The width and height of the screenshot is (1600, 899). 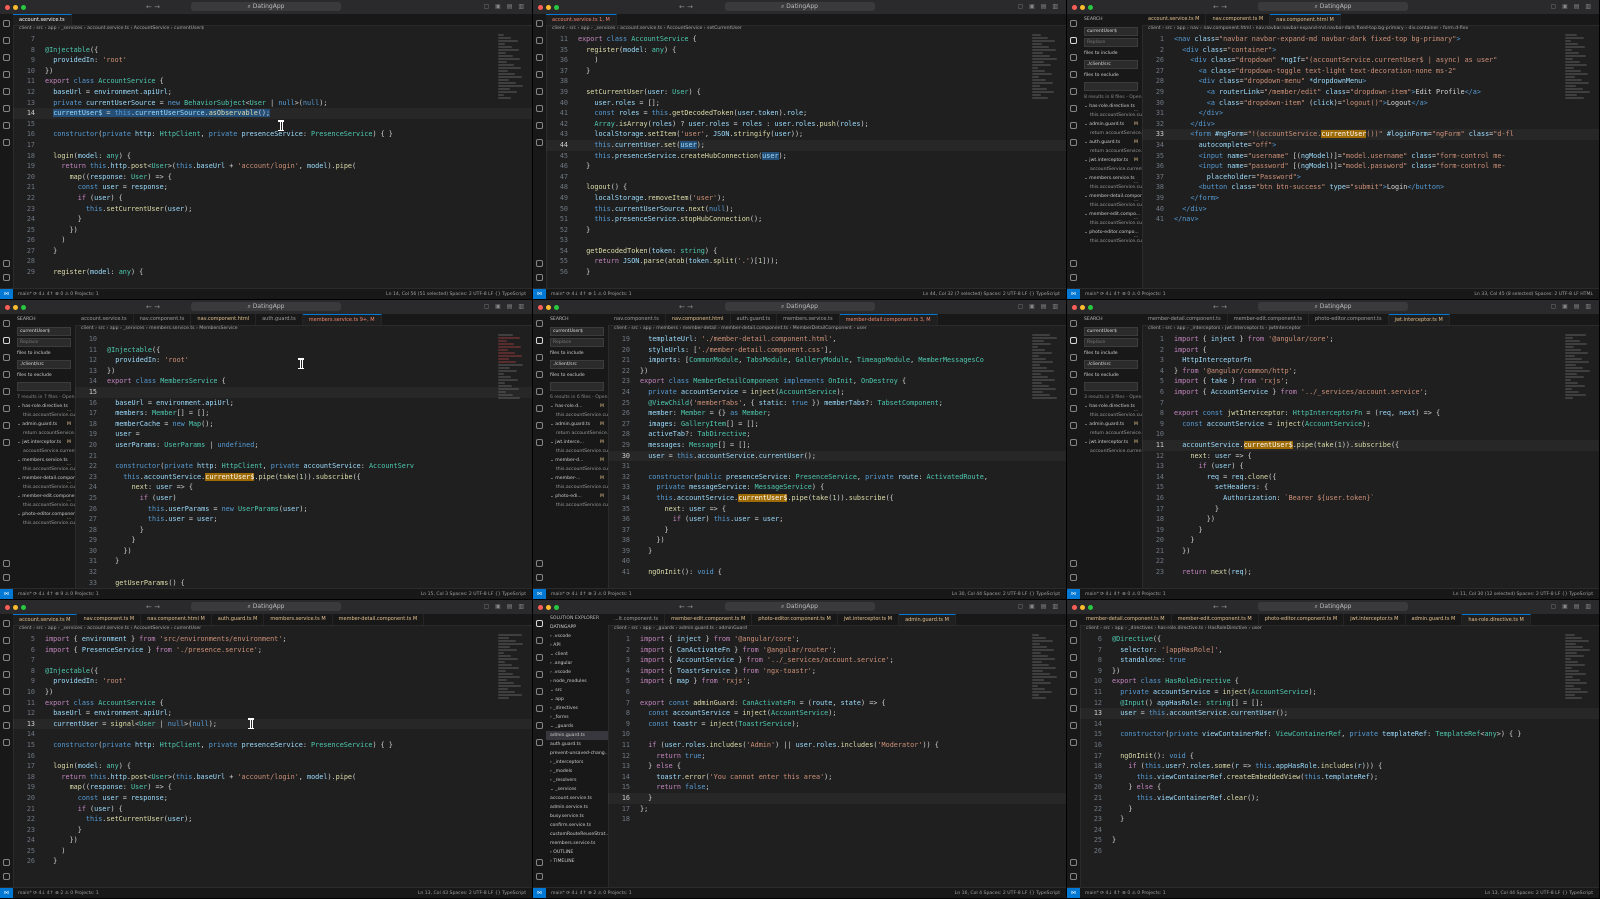 What do you see at coordinates (58, 893) in the screenshot?
I see `status-left: main* ⟳ 4↓ 4↑ ⊗ 2 ⚠ 0 Projects: 1` at bounding box center [58, 893].